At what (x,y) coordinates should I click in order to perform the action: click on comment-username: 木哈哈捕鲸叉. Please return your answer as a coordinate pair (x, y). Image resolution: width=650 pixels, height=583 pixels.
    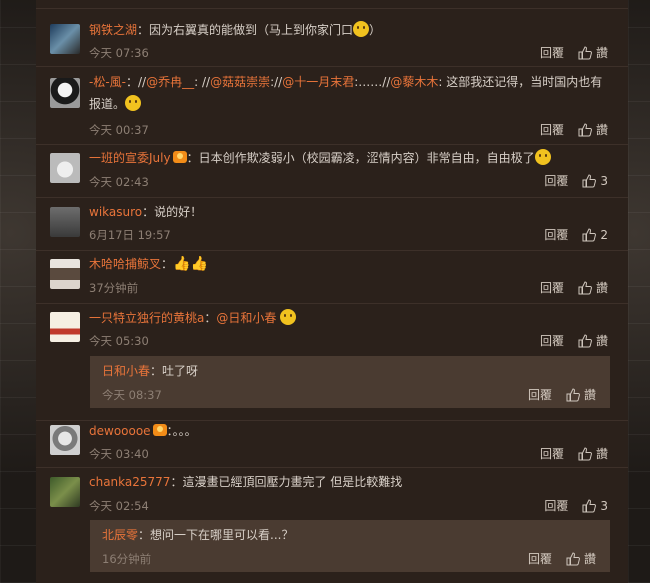
    Looking at the image, I should click on (125, 264).